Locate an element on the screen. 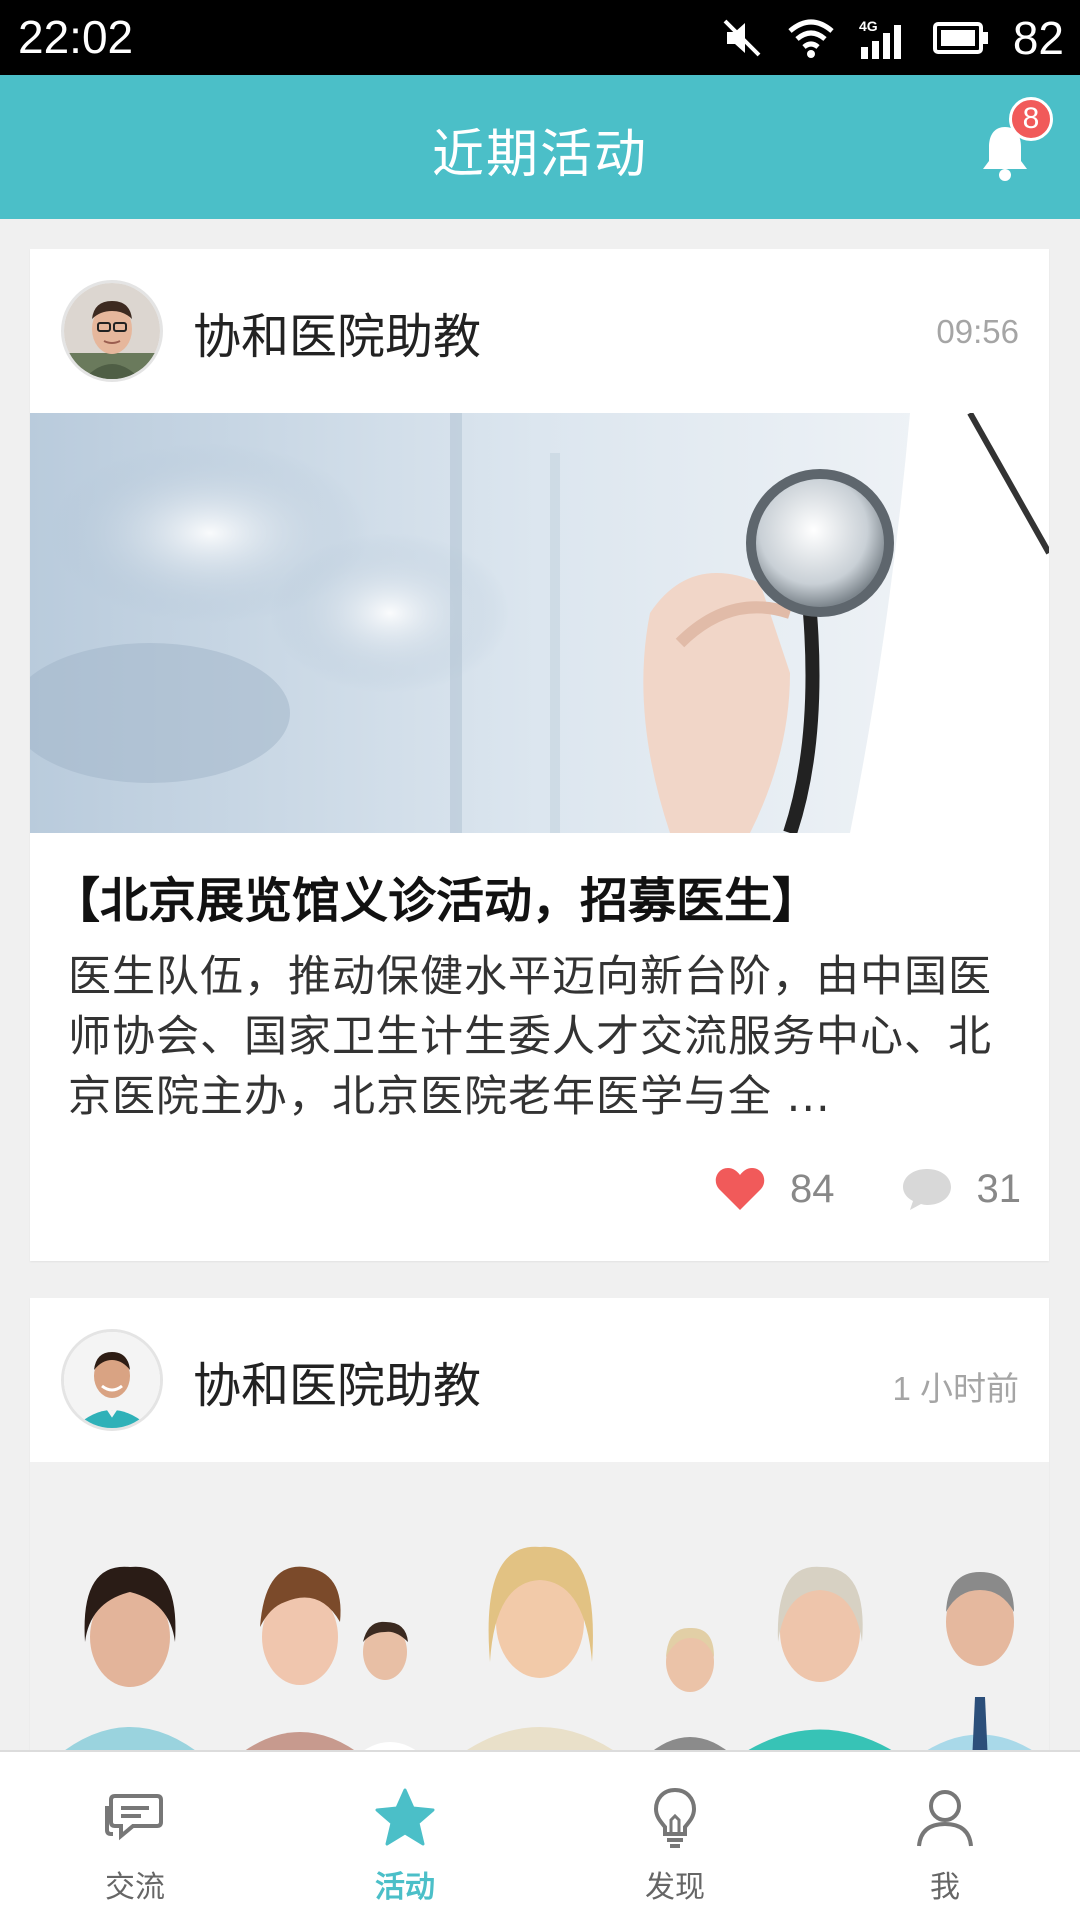 Image resolution: width=1080 pixels, height=1920 pixels. card-header: 协和医院助教 1 小时前 is located at coordinates (539, 1380).